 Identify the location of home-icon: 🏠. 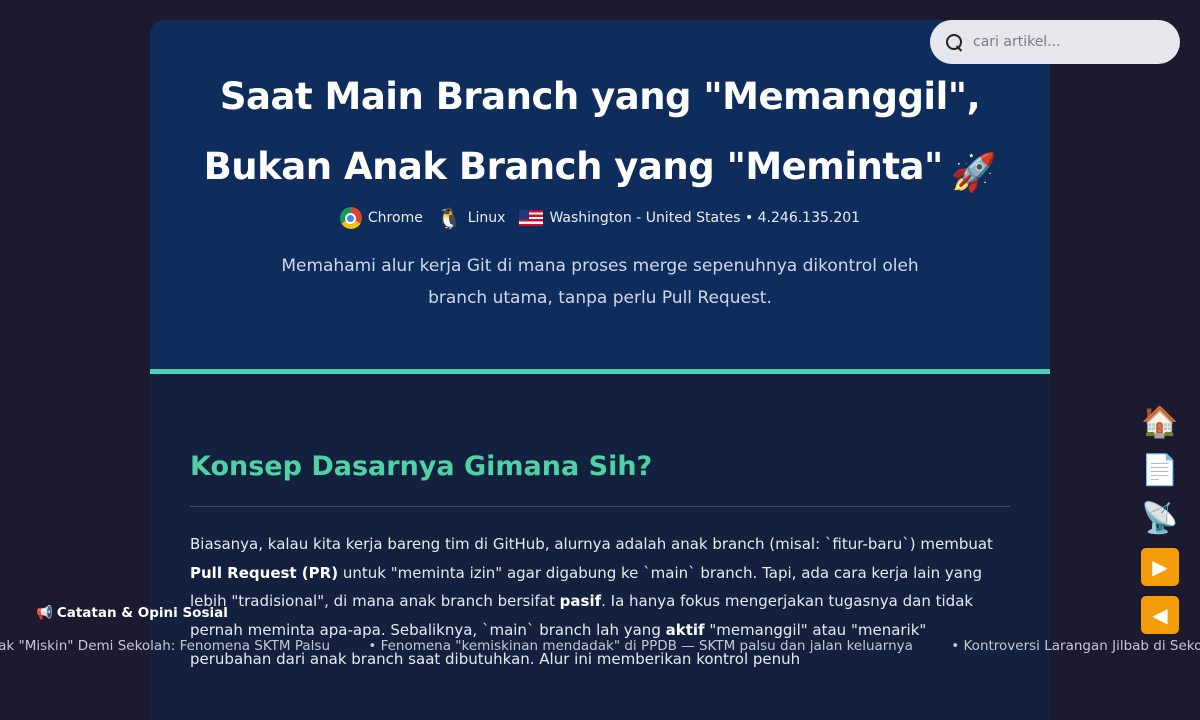
(1160, 423).